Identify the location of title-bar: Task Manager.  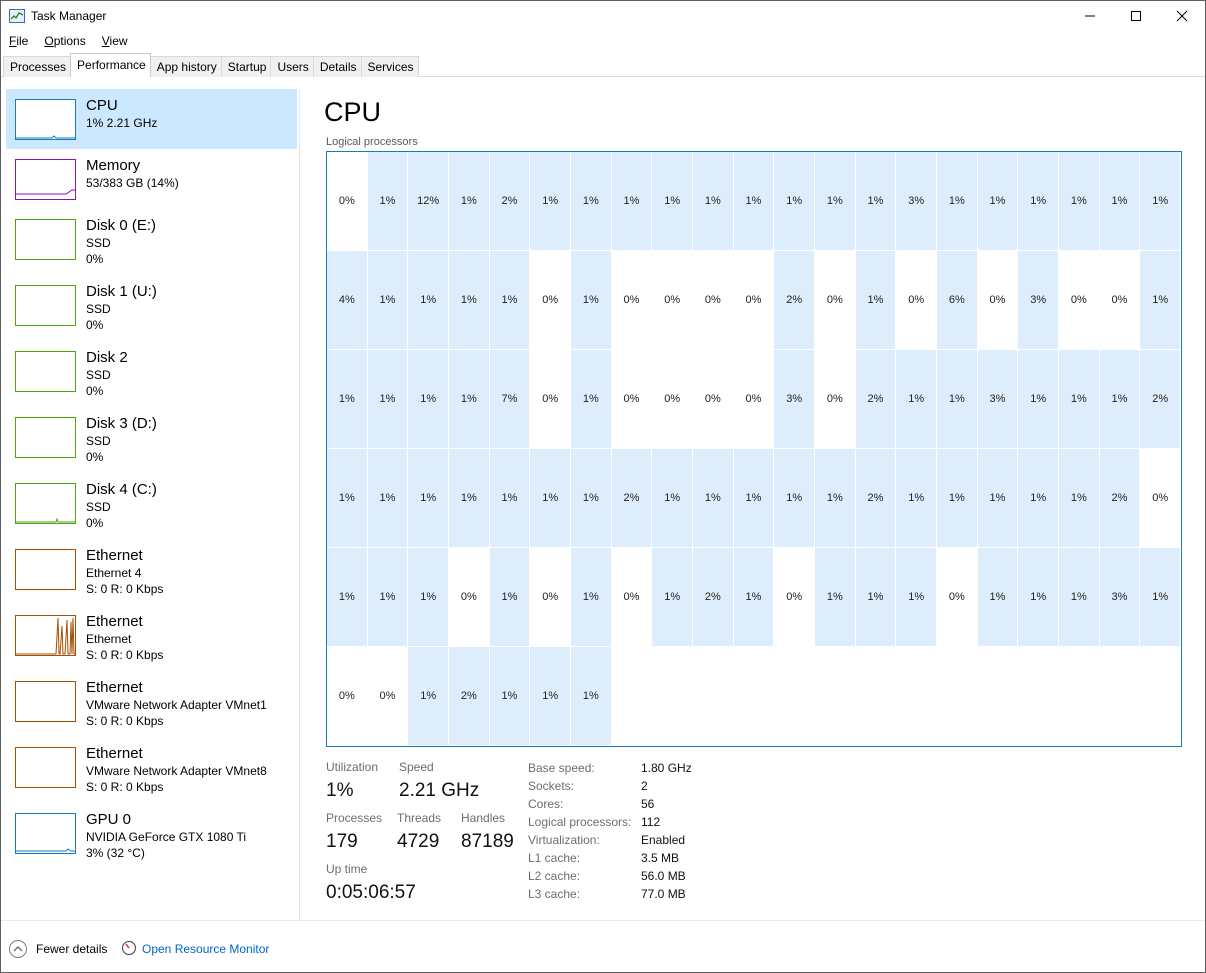
(603, 16).